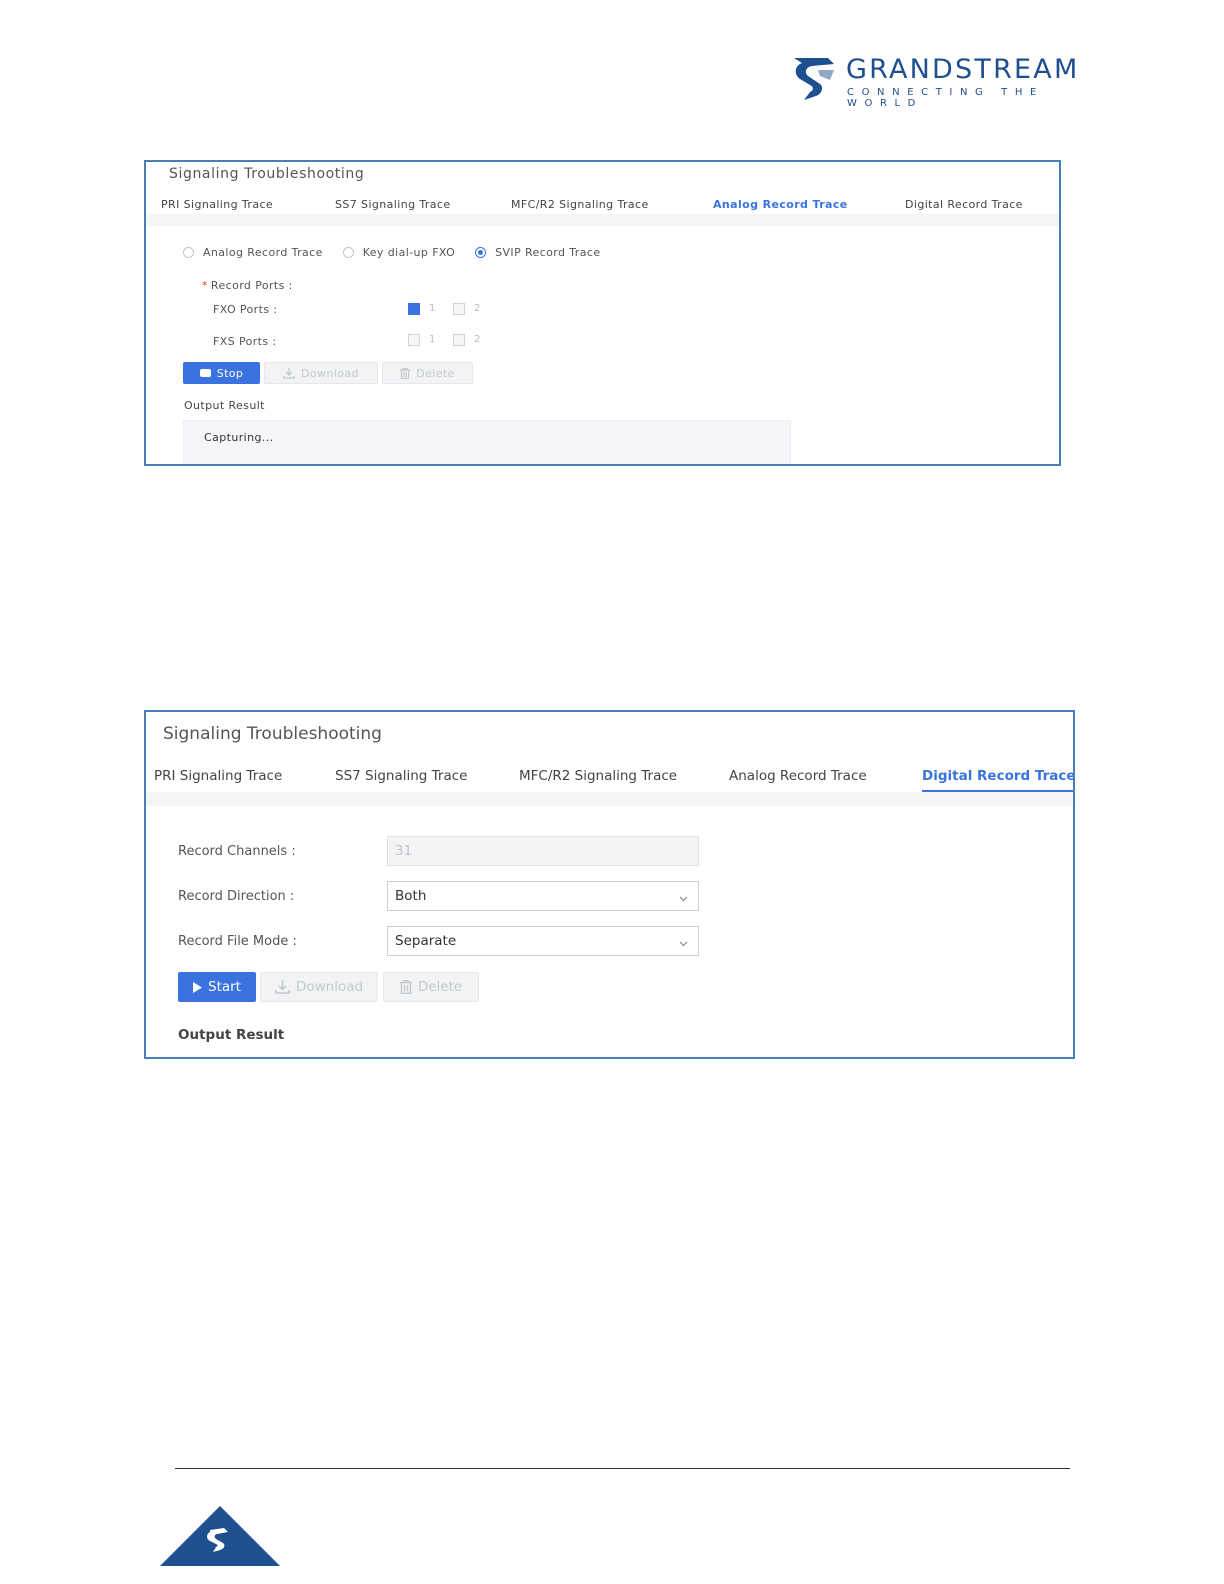 Image resolution: width=1224 pixels, height=1584 pixels. I want to click on brand-tagline: CONNECTING THE WORLD, so click(945, 98).